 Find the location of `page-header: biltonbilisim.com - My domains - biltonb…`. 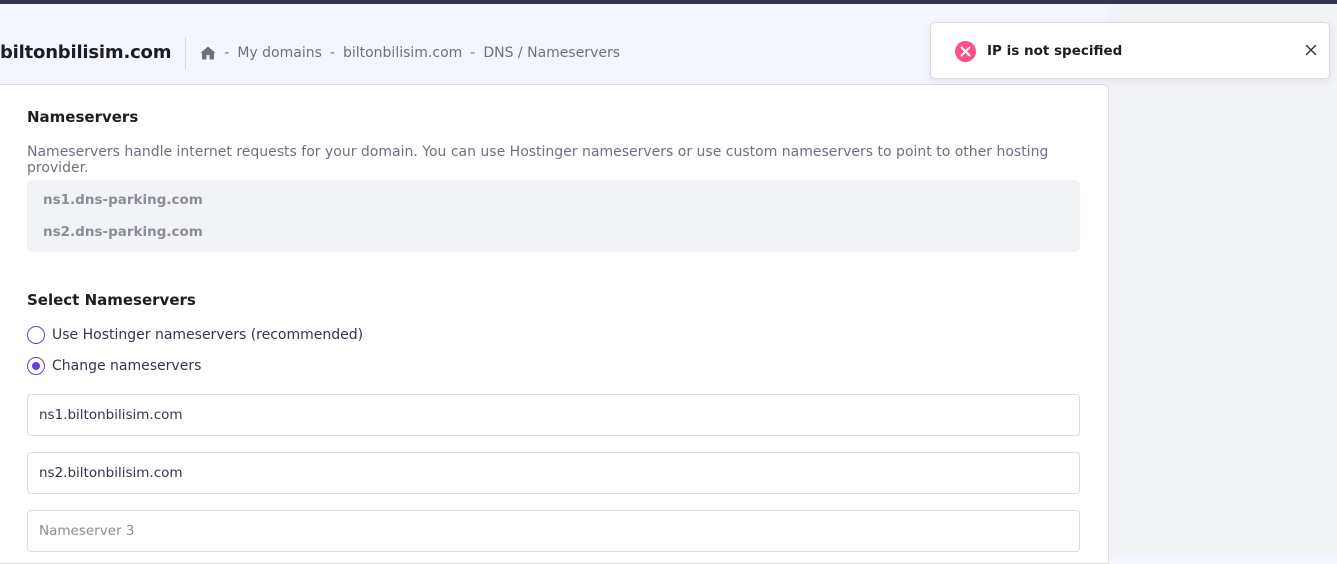

page-header: biltonbilisim.com - My domains - biltonb… is located at coordinates (310, 53).